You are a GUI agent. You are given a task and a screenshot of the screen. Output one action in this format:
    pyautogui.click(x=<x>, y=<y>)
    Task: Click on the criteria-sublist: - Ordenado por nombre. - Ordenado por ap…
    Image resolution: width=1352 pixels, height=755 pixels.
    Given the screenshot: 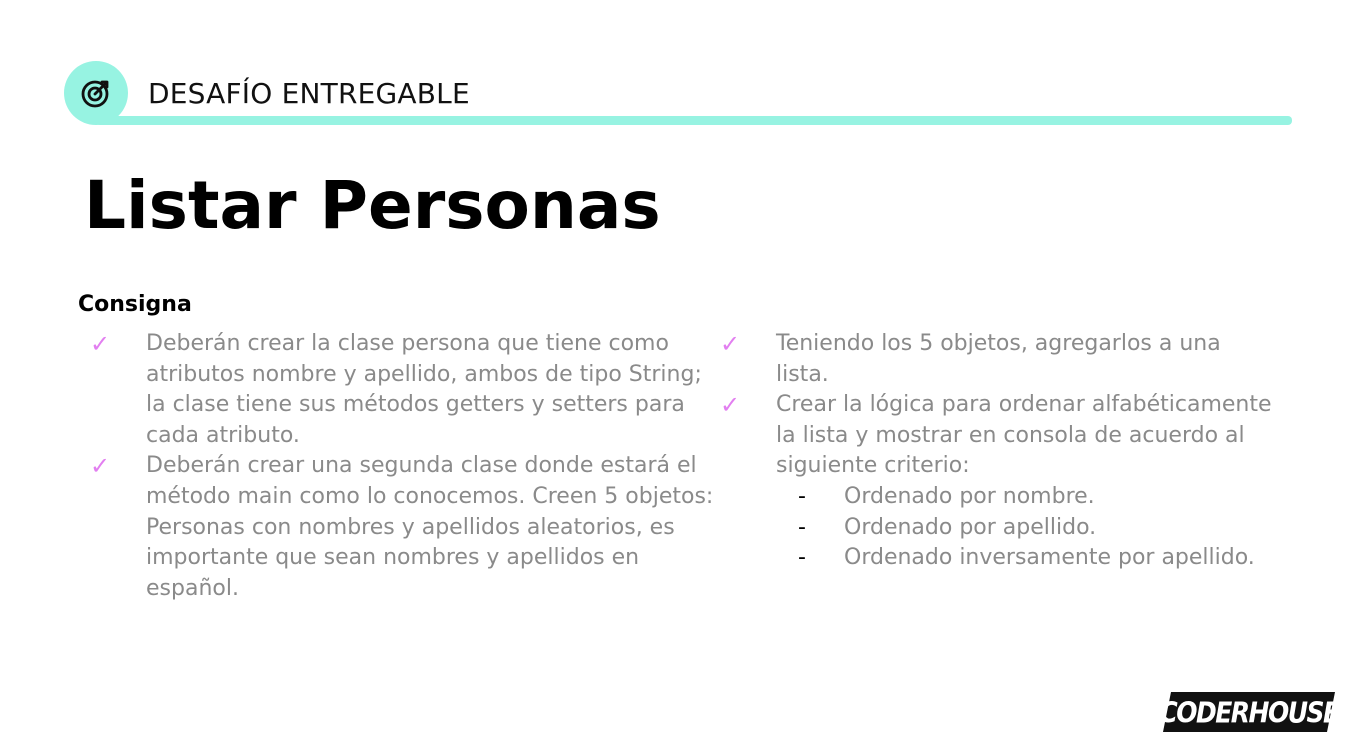 What is the action you would take?
    pyautogui.click(x=1027, y=528)
    